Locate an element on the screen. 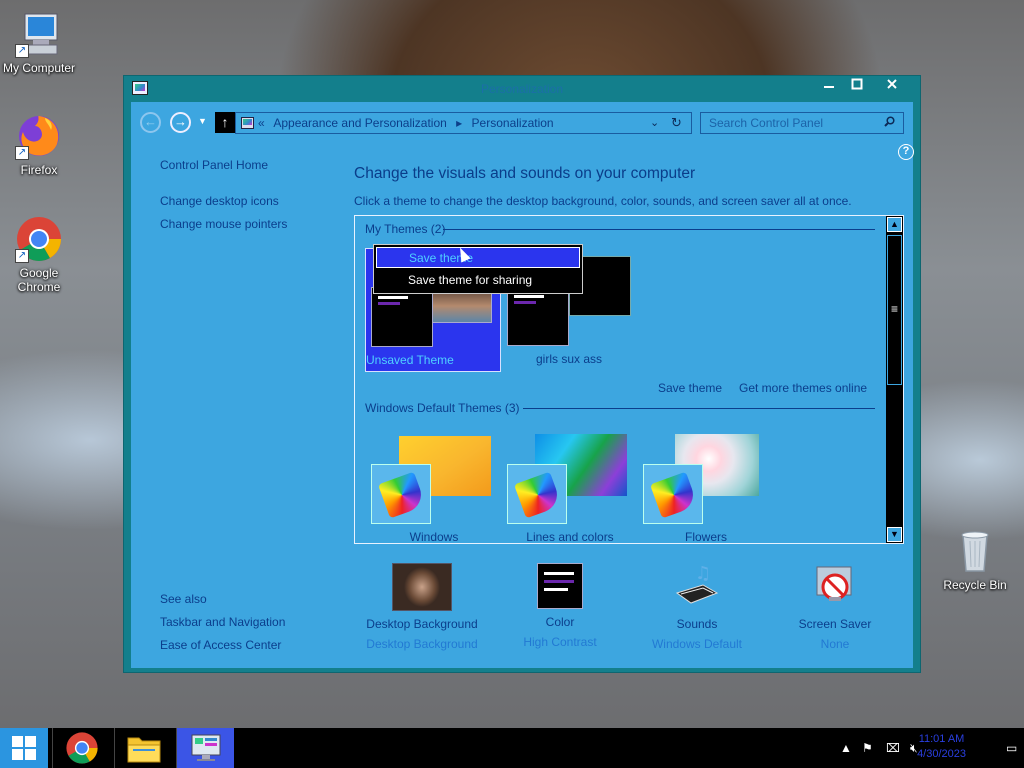  screen-saver-setting: Screen Saver None is located at coordinates (835, 607).